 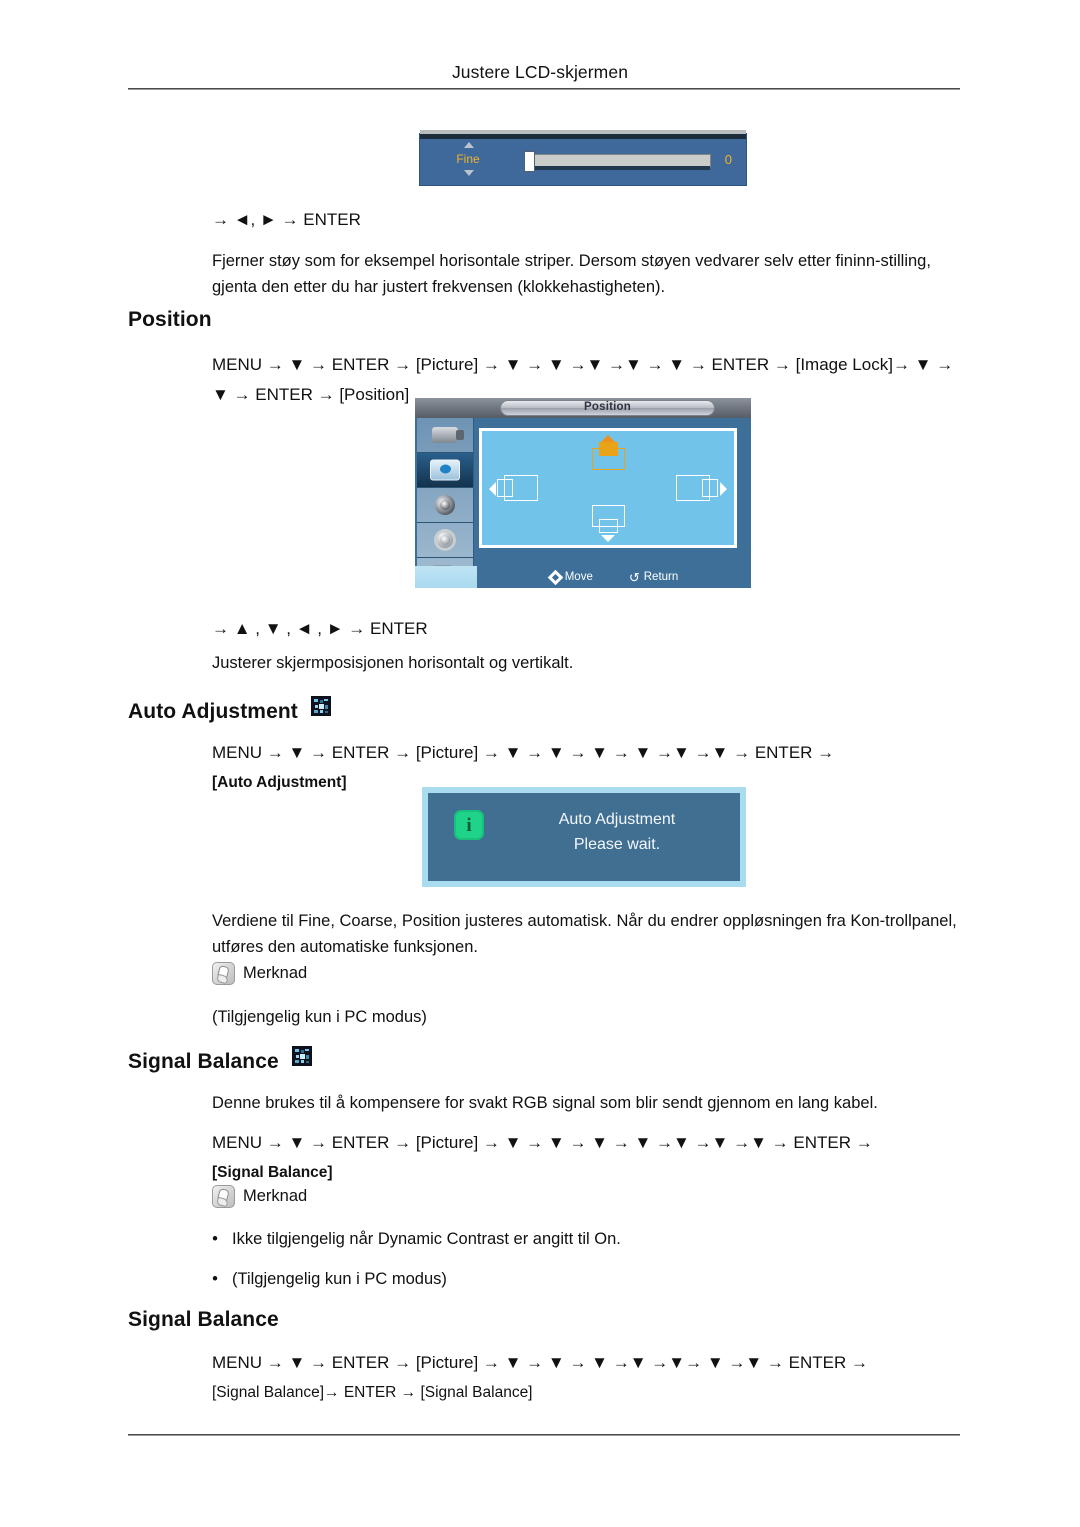 I want to click on auto-adjustment-dialog: i Auto Adjustment Please wait., so click(x=584, y=837).